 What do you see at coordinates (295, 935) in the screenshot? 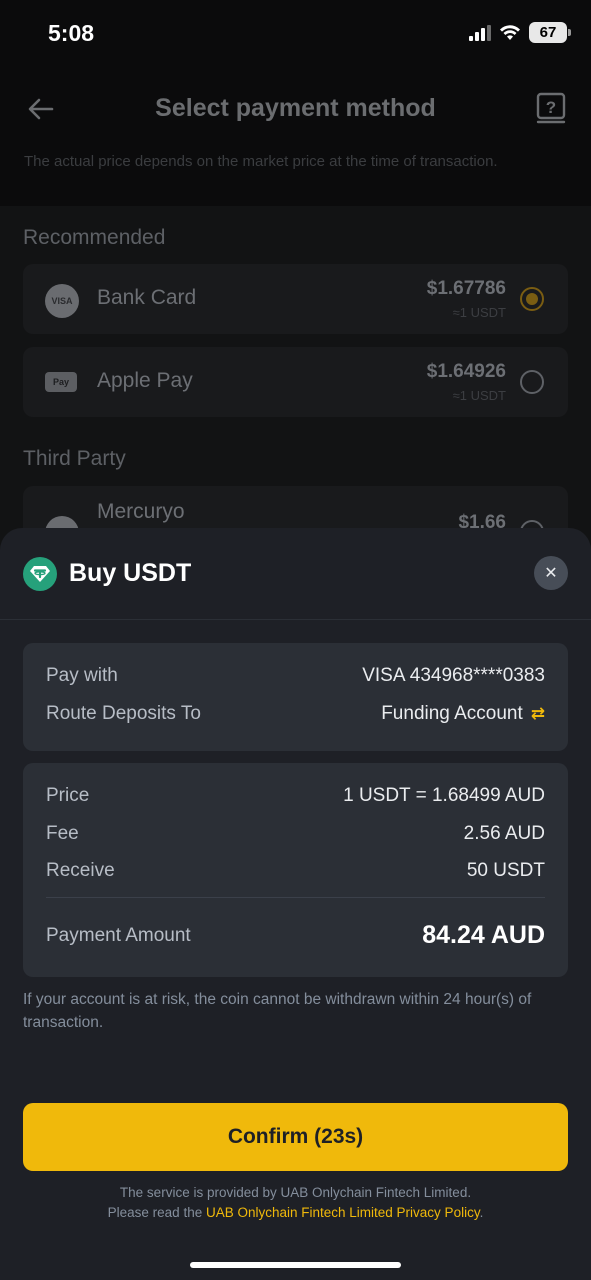
I see `payment-amount-row: Payment Amount 84.24 AUD` at bounding box center [295, 935].